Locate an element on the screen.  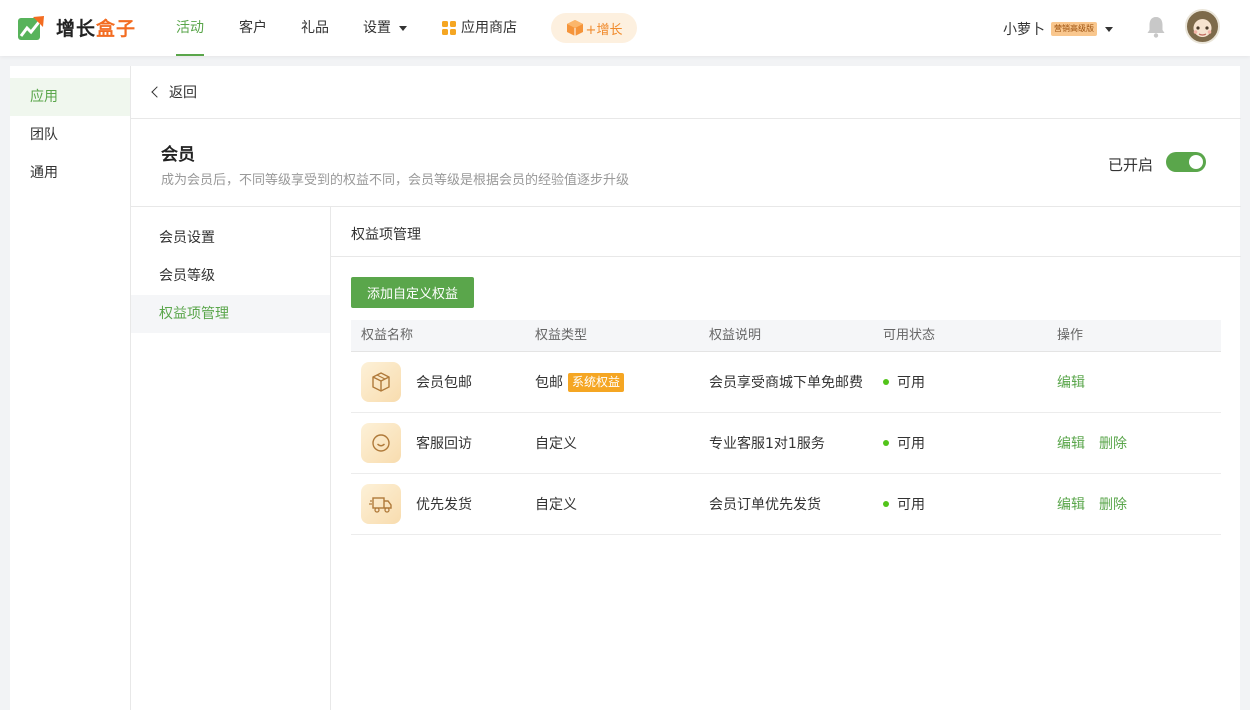
nav-settings: 设置 is located at coordinates (385, 28).